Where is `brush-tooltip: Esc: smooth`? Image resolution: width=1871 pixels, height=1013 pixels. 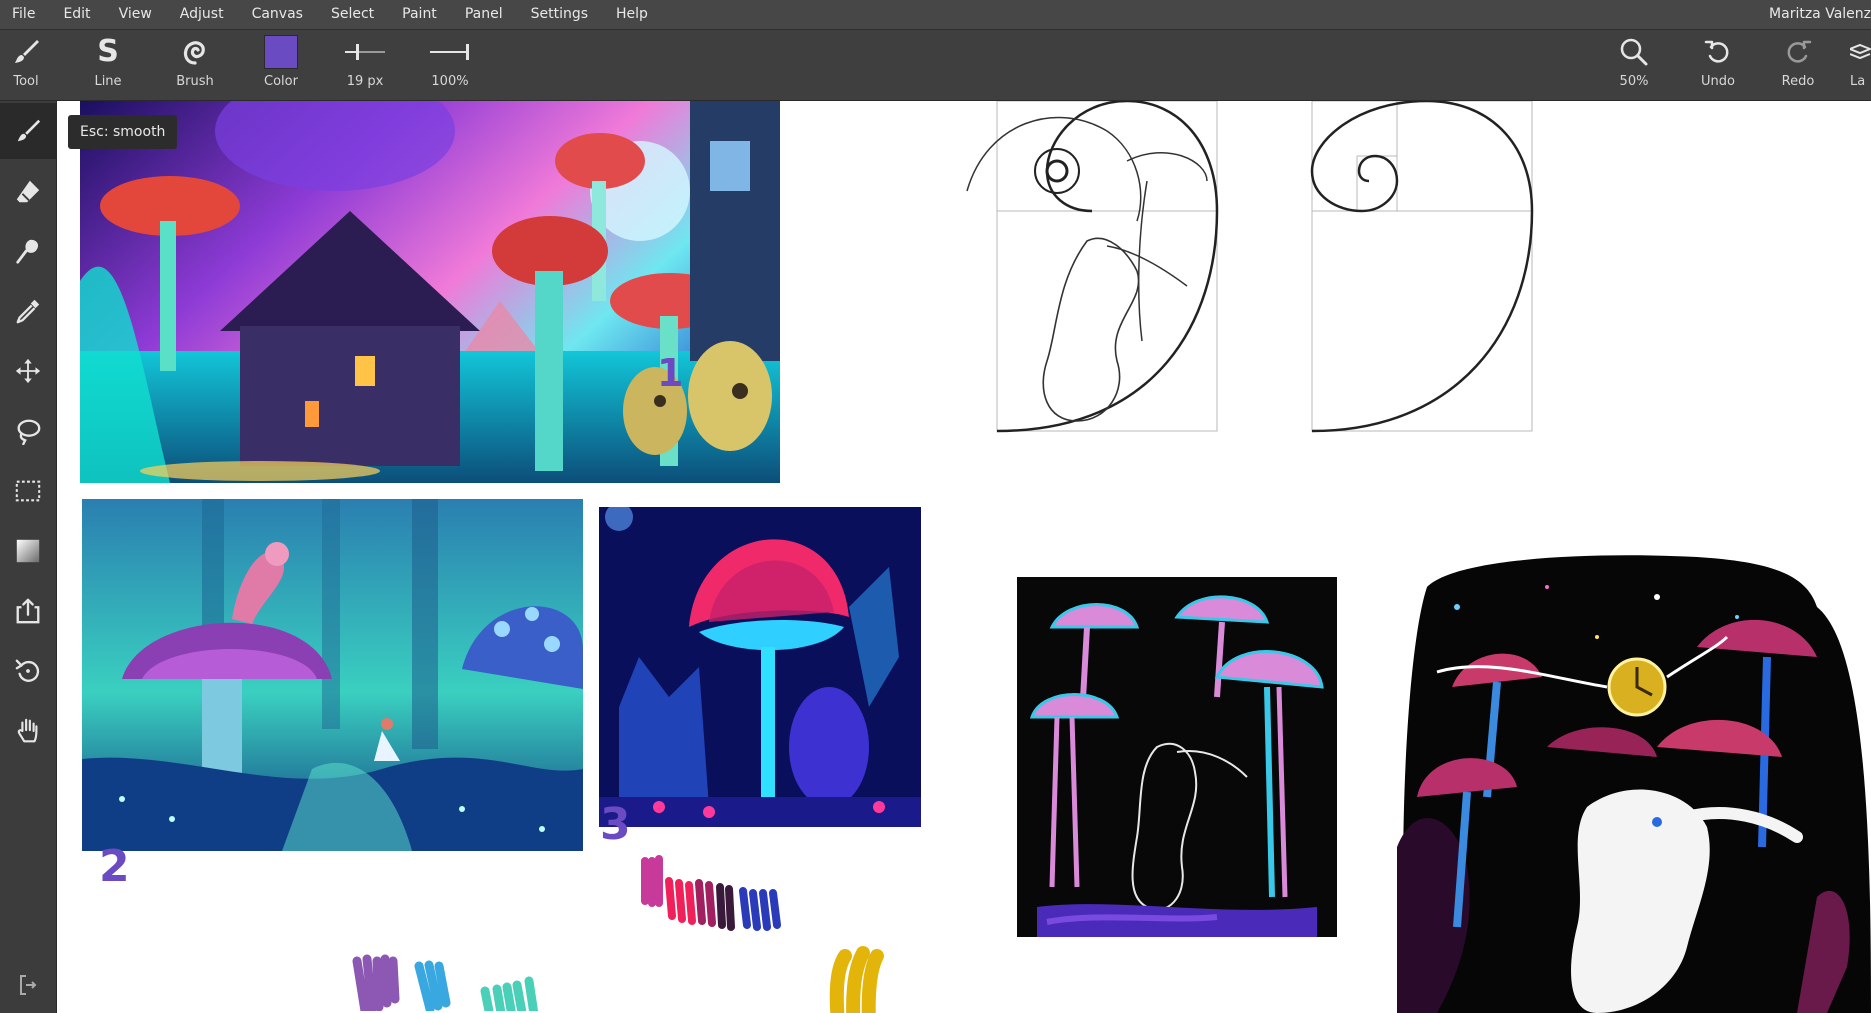
brush-tooltip: Esc: smooth is located at coordinates (123, 132).